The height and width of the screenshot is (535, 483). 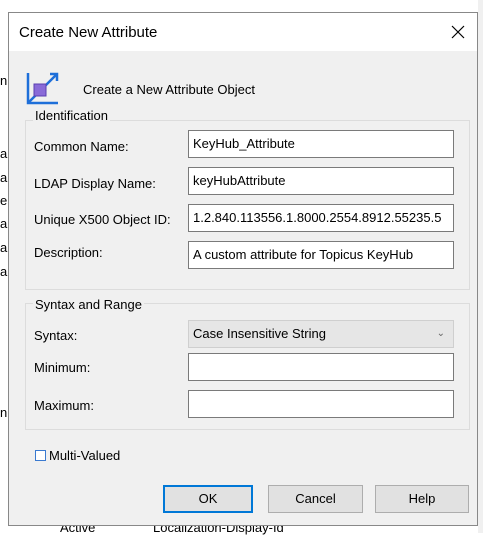 What do you see at coordinates (321, 255) in the screenshot?
I see `description-field: A custom attribute for Topicus KeyHub` at bounding box center [321, 255].